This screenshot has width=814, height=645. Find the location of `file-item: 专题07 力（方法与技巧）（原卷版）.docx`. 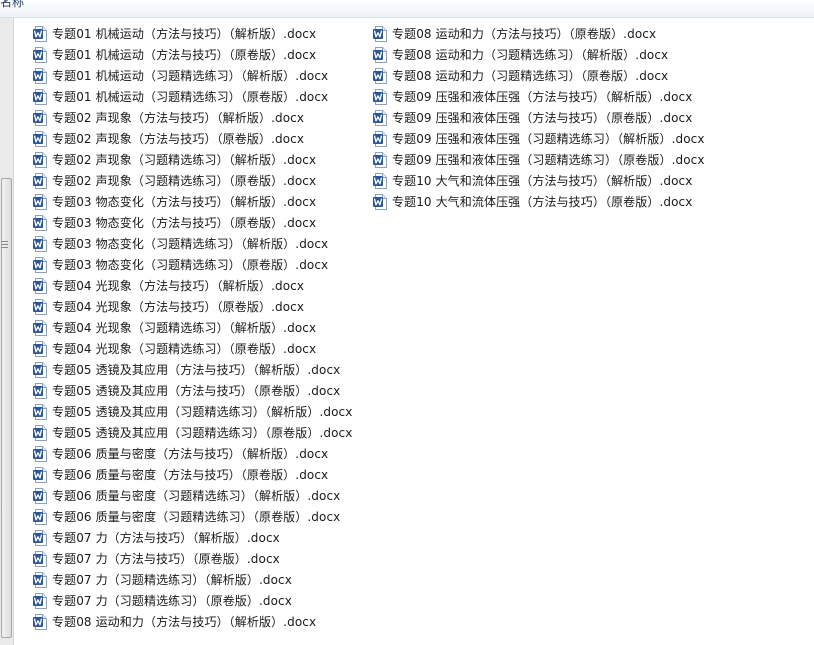

file-item: 专题07 力（方法与技巧）（原卷版）.docx is located at coordinates (192, 558).